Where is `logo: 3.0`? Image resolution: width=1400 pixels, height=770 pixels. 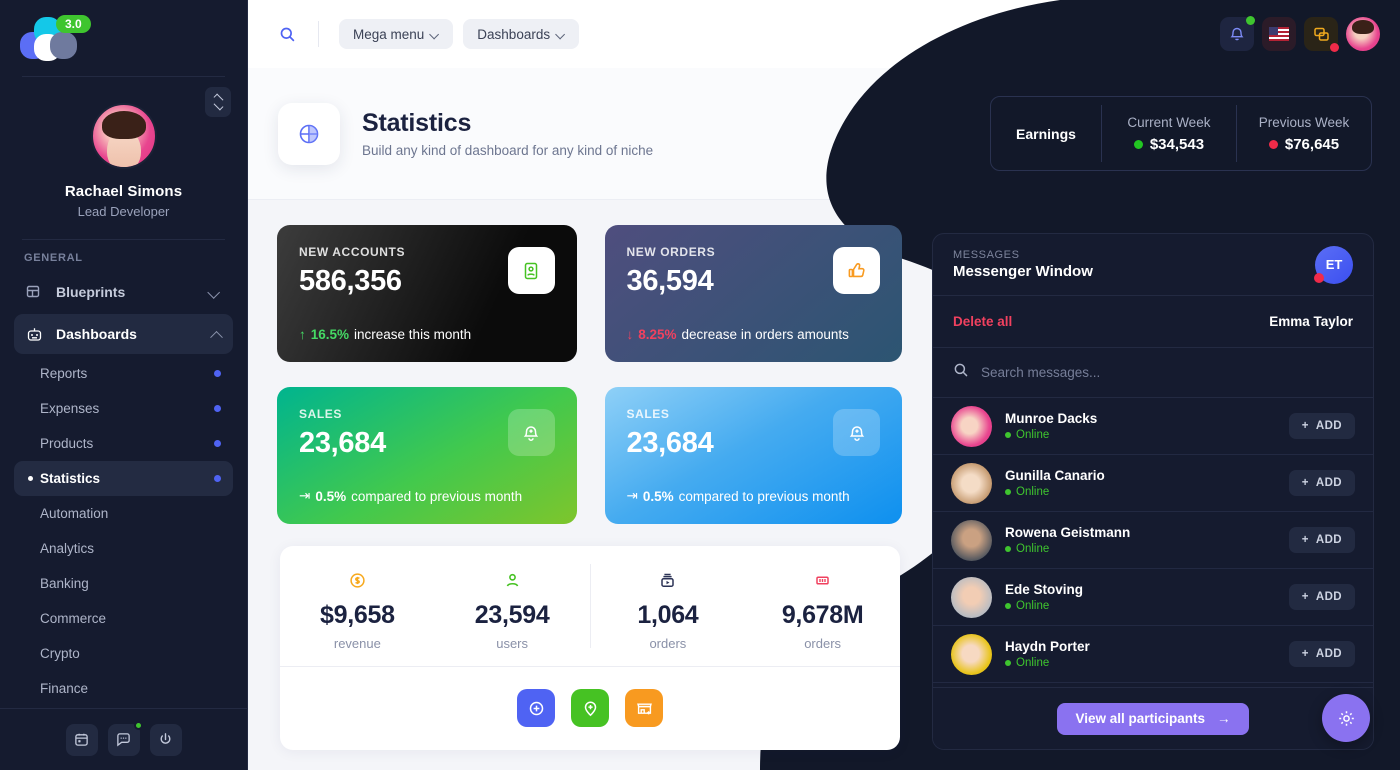
logo: 3.0 is located at coordinates (123, 37).